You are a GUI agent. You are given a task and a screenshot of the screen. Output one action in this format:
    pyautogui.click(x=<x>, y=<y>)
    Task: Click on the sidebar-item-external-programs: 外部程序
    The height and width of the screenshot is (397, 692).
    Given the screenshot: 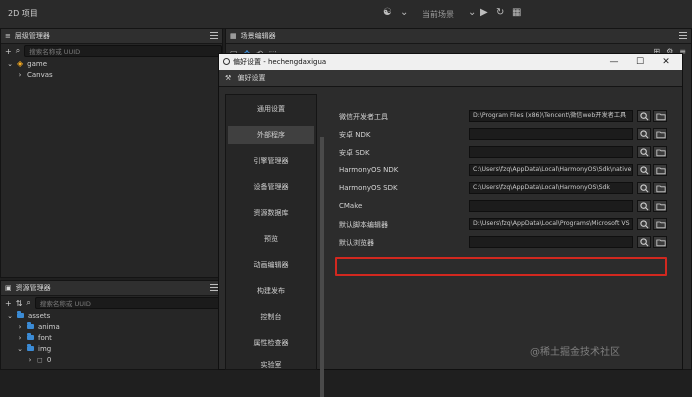 What is the action you would take?
    pyautogui.click(x=271, y=135)
    